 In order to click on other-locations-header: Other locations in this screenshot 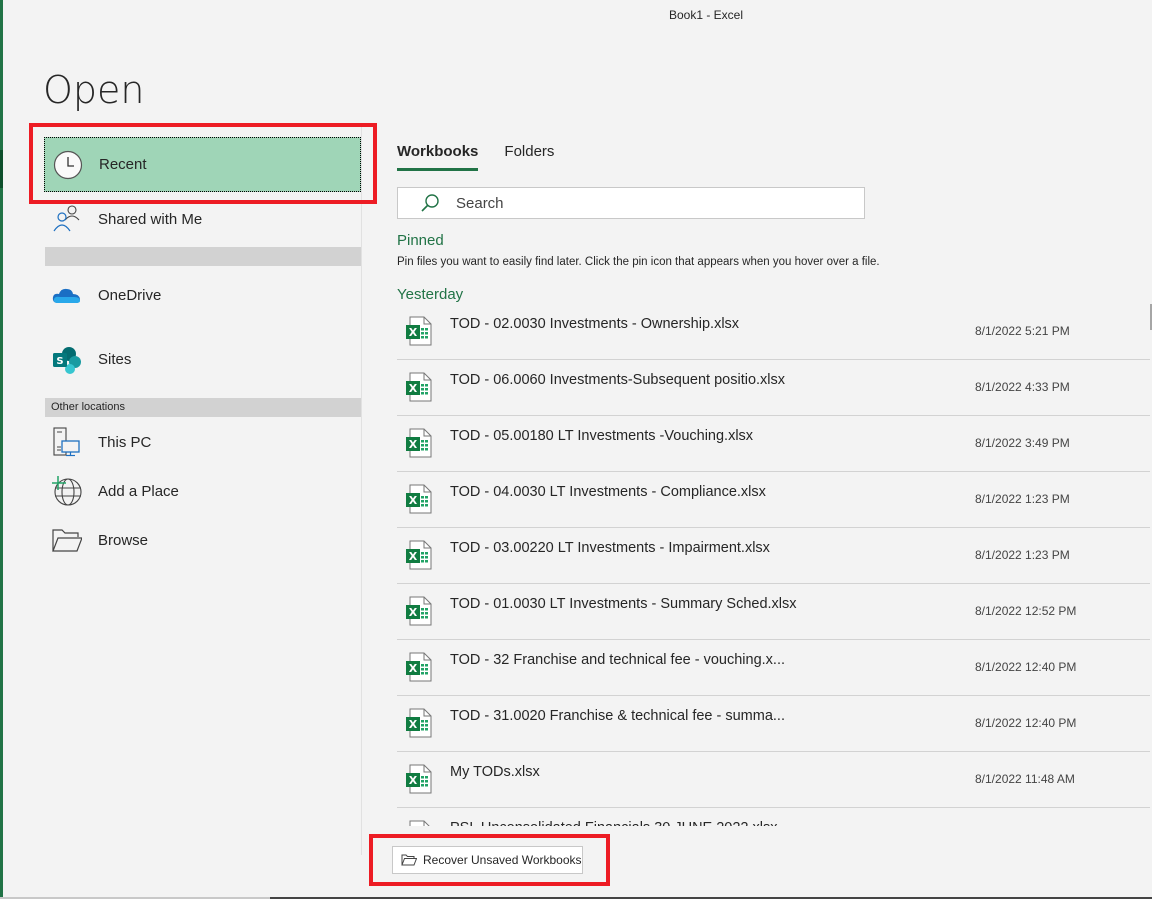, I will do `click(203, 407)`.